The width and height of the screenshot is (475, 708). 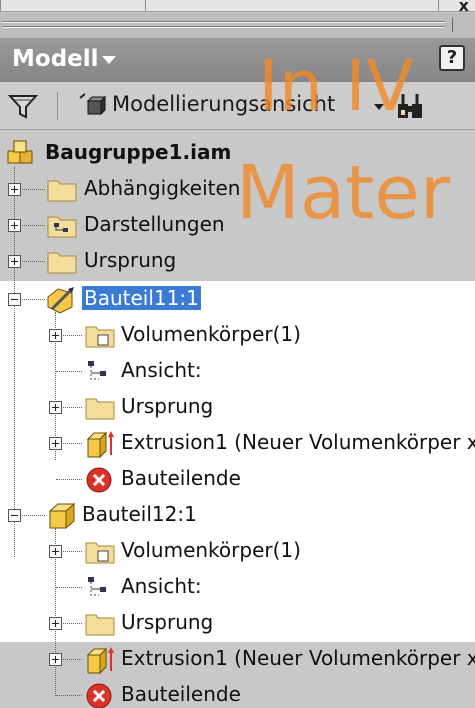 What do you see at coordinates (57, 106) in the screenshot?
I see `toolbar-divider` at bounding box center [57, 106].